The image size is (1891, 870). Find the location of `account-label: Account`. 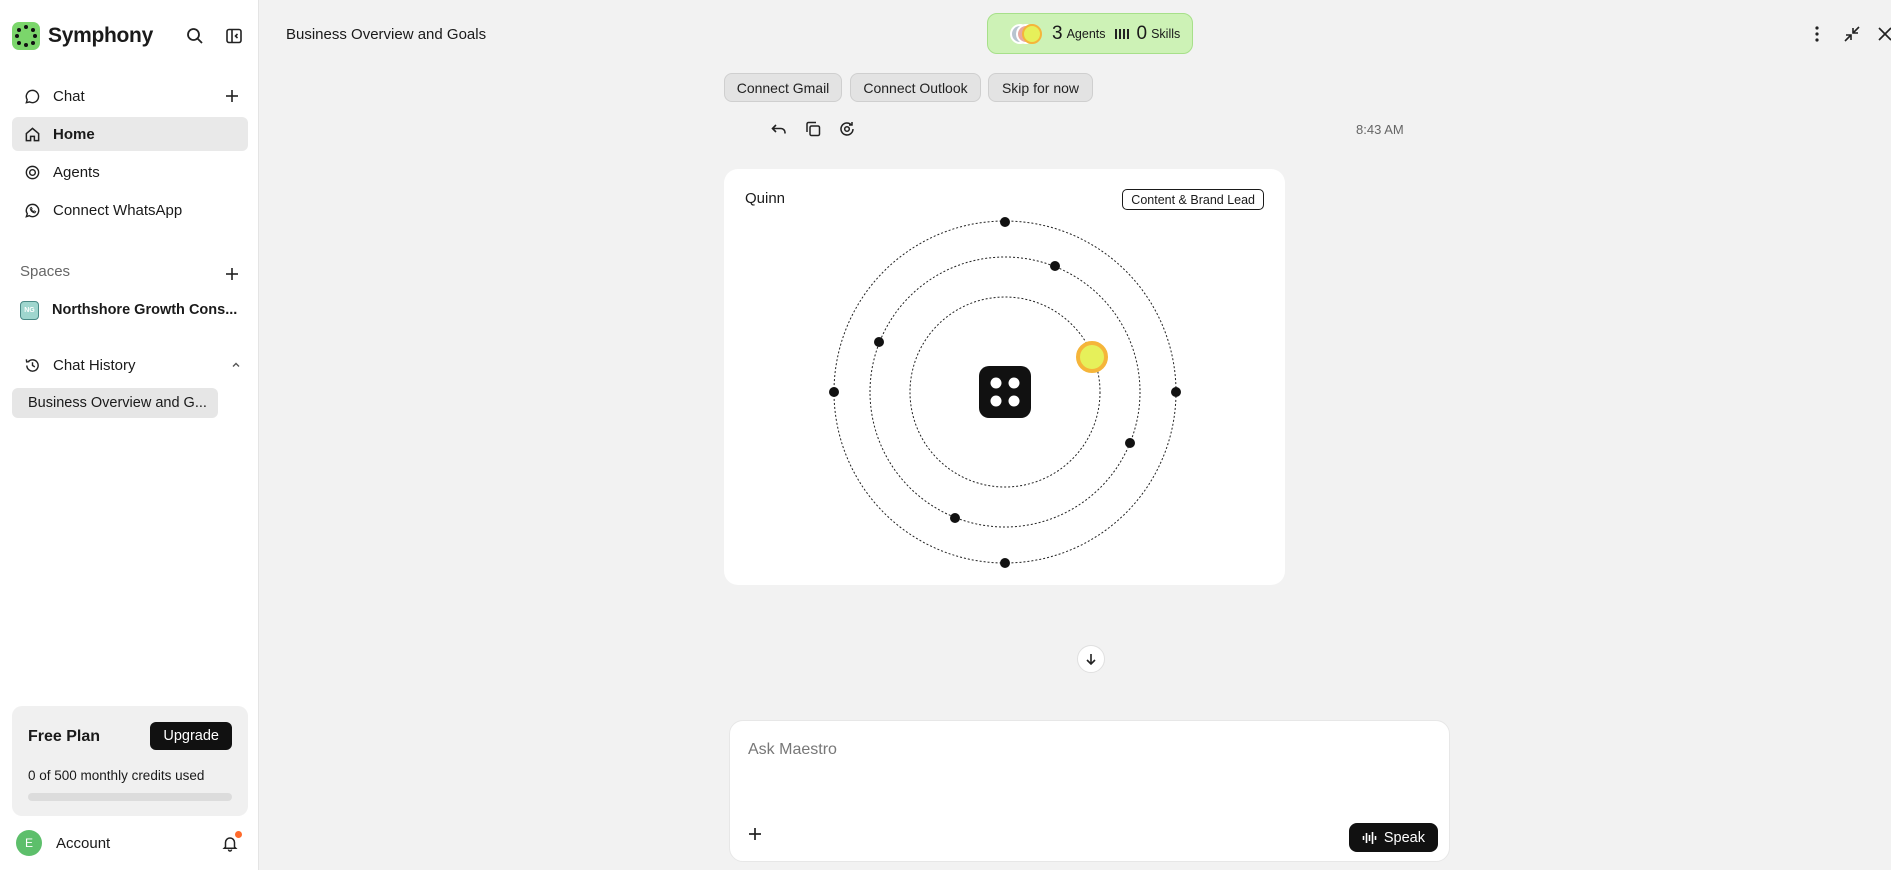

account-label: Account is located at coordinates (83, 843).